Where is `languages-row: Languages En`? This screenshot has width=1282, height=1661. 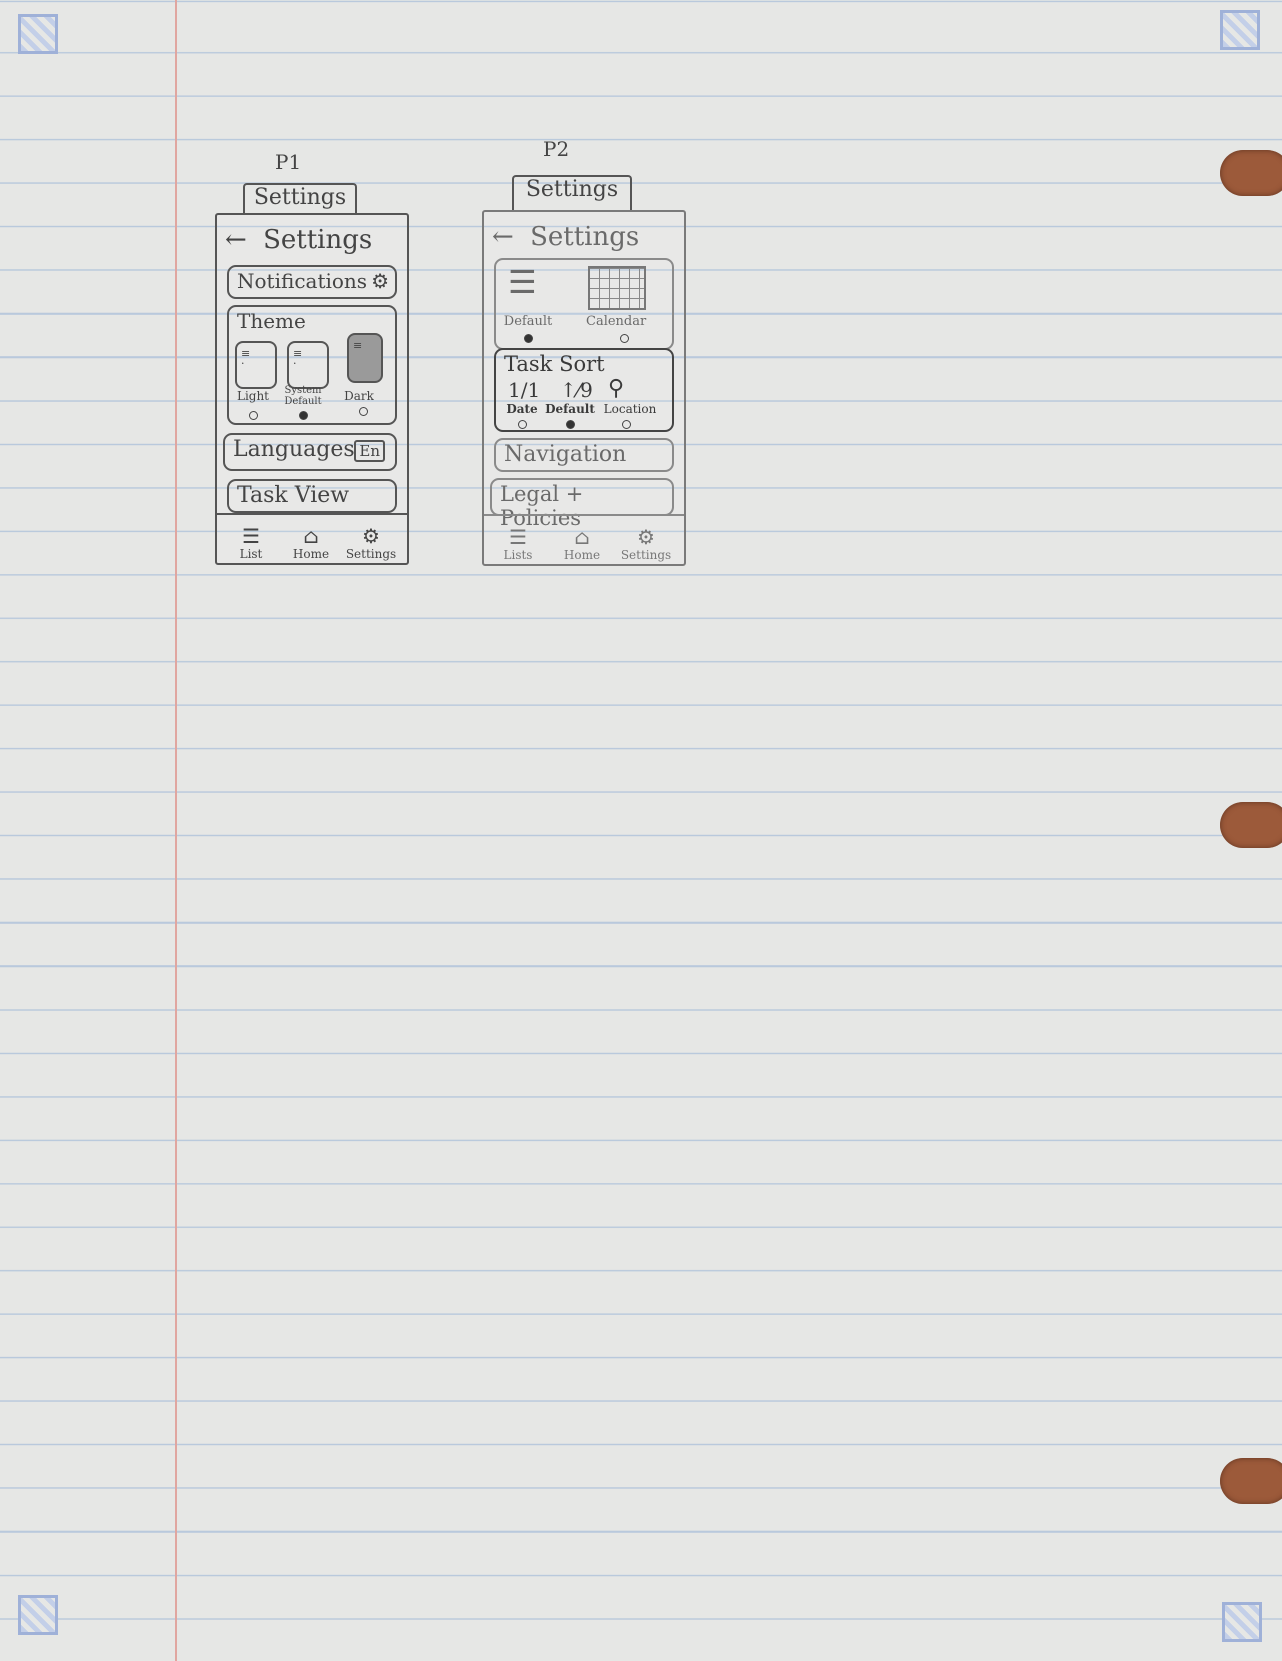 languages-row: Languages En is located at coordinates (310, 452).